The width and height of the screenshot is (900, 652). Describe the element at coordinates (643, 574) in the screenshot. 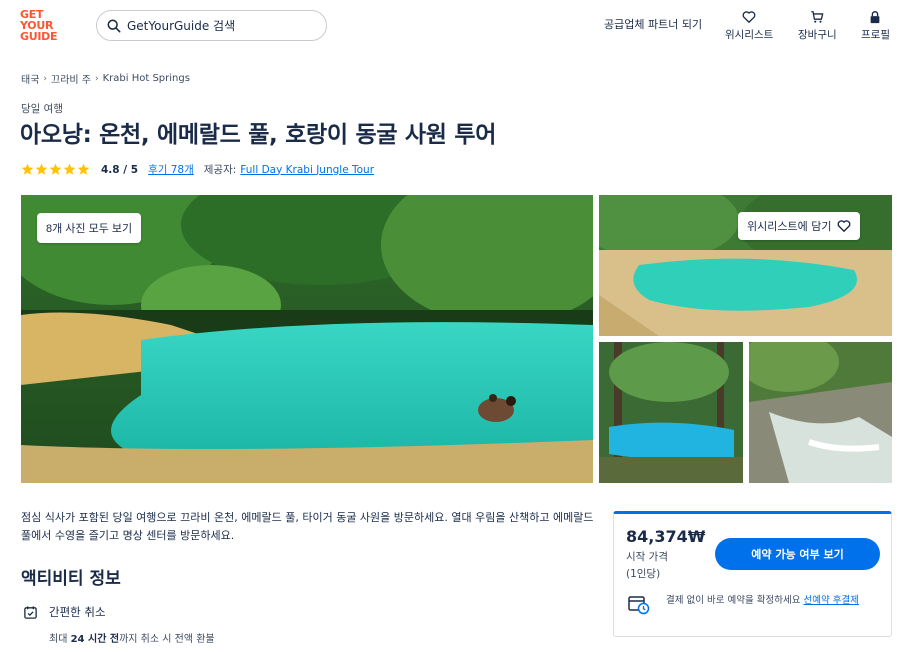

I see `price-unit: (1인당)` at that location.